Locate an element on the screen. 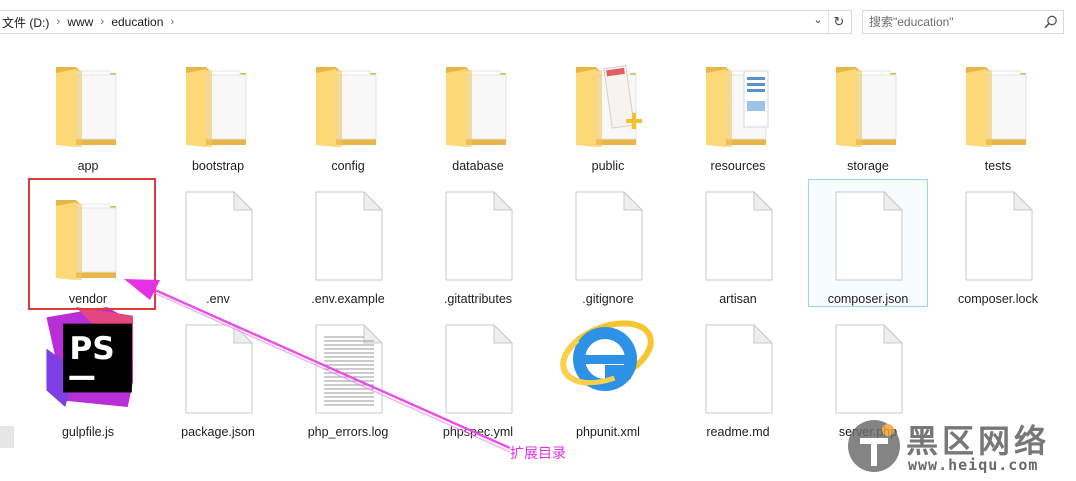 The image size is (1076, 481). file-item-config: config is located at coordinates (348, 110).